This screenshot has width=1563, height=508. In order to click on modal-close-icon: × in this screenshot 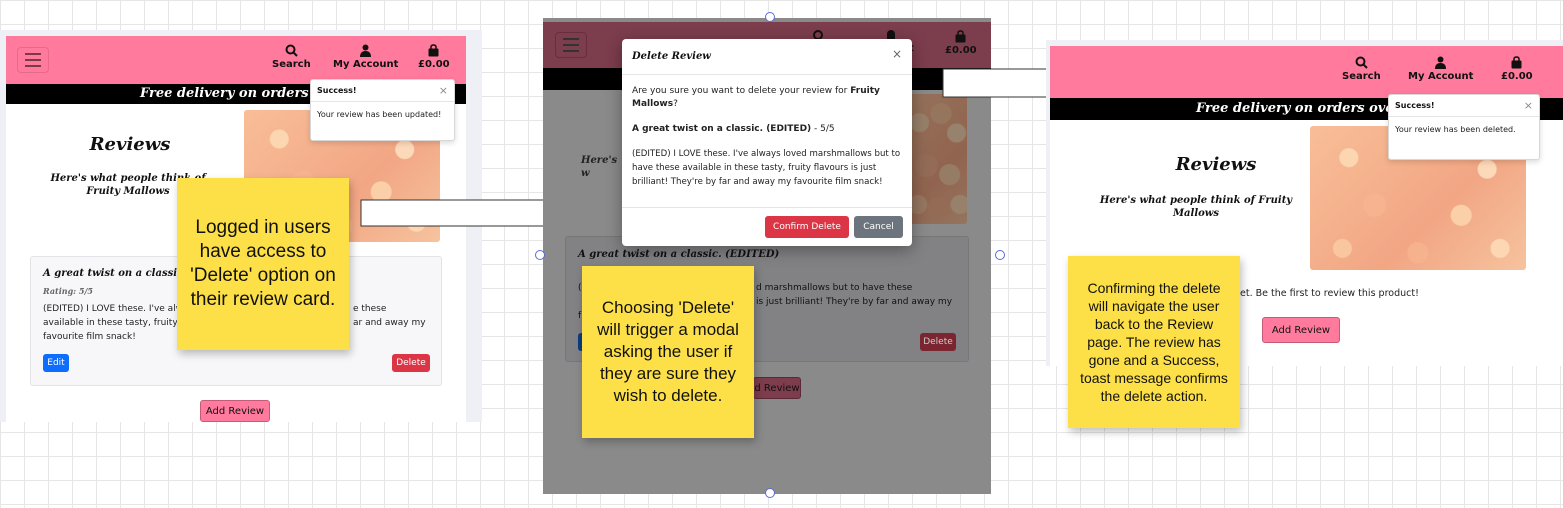, I will do `click(897, 54)`.